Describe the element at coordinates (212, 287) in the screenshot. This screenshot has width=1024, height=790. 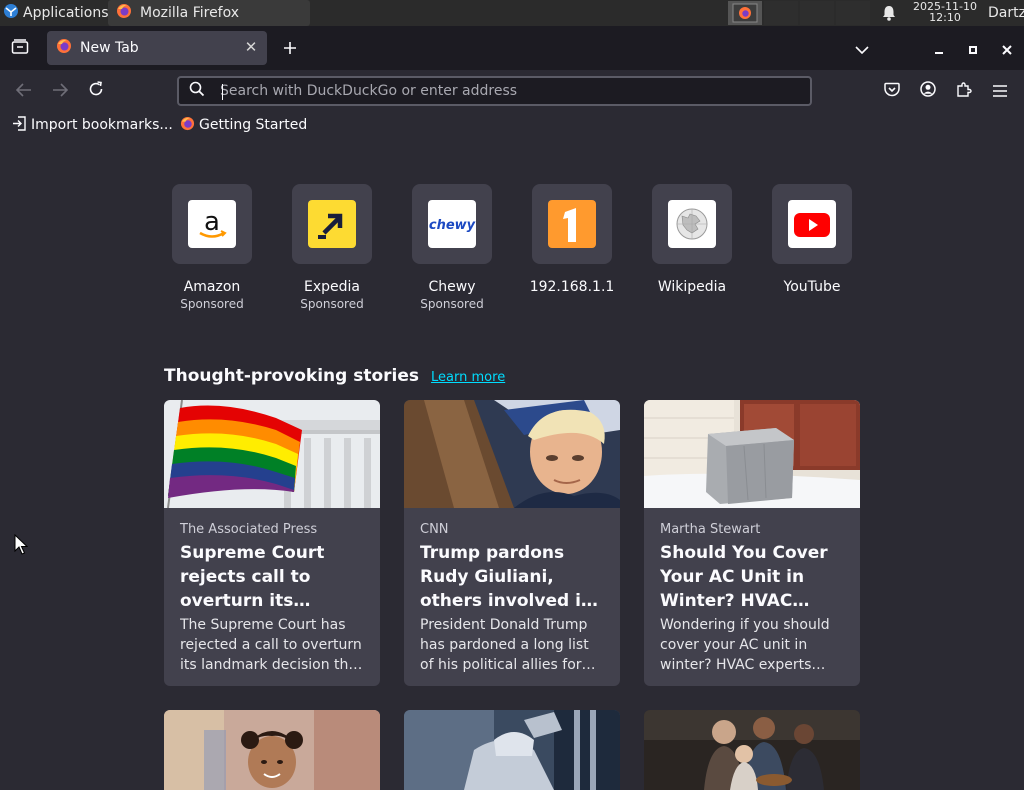
I see `tile-label: Amazon` at that location.